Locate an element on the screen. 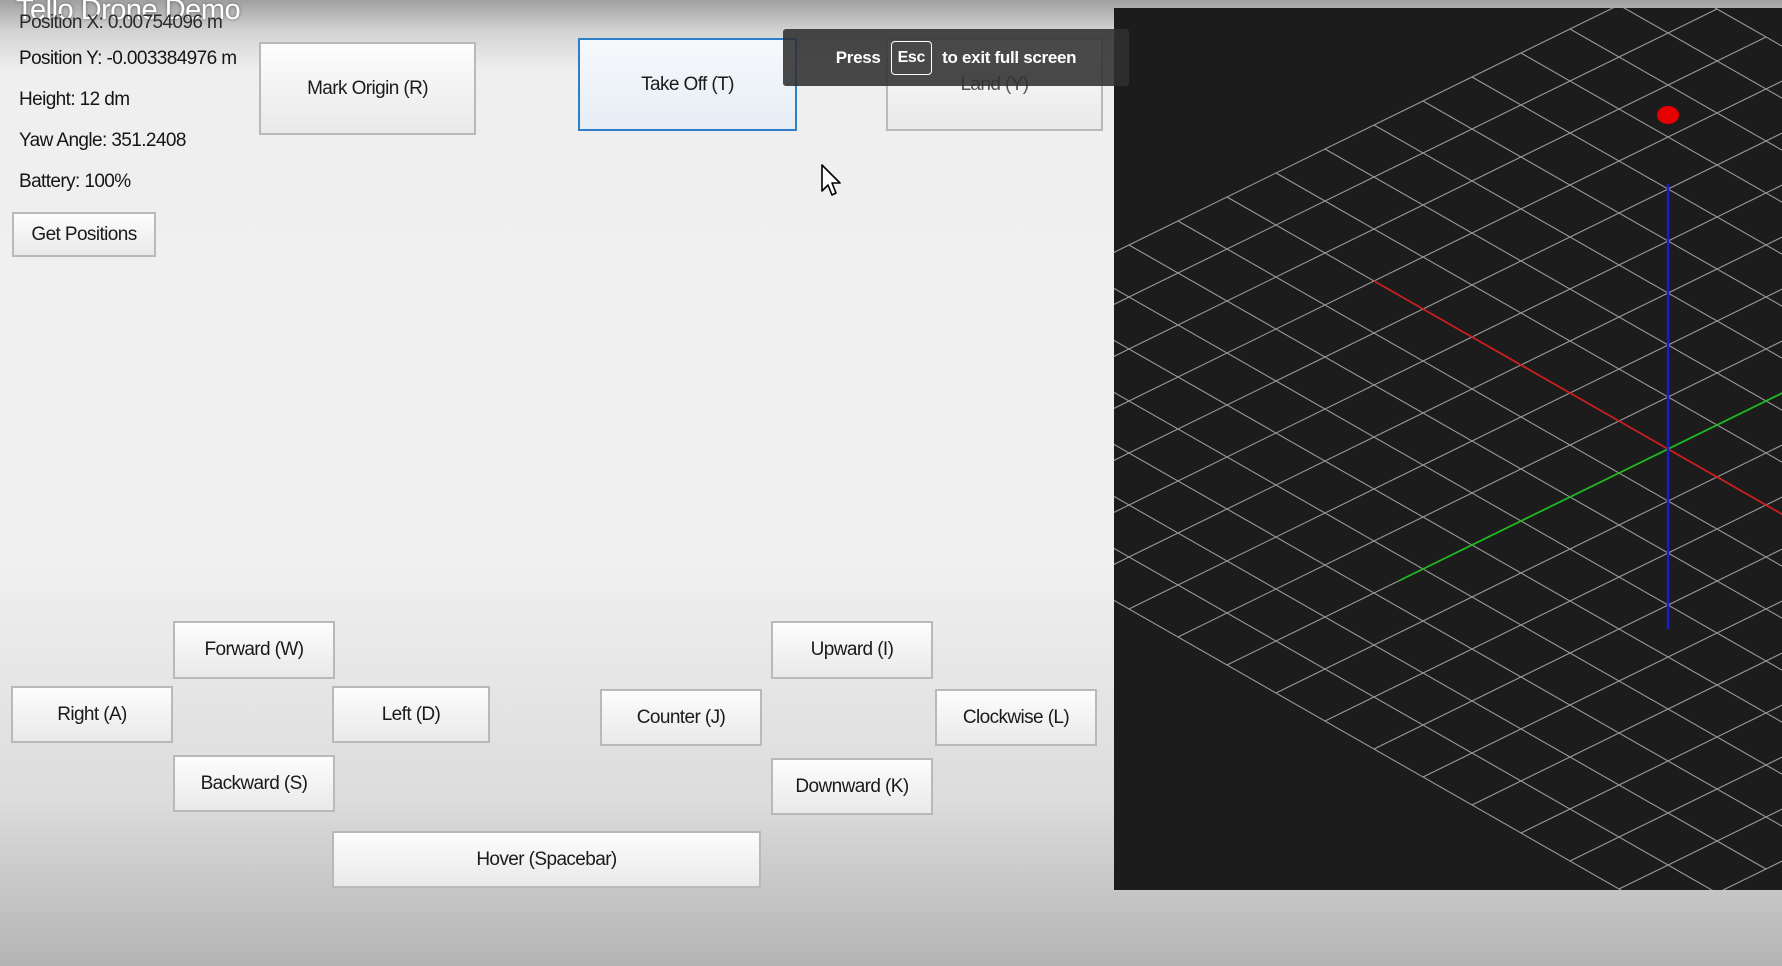 The image size is (1782, 966). x-axis-line is located at coordinates (1577, 398).